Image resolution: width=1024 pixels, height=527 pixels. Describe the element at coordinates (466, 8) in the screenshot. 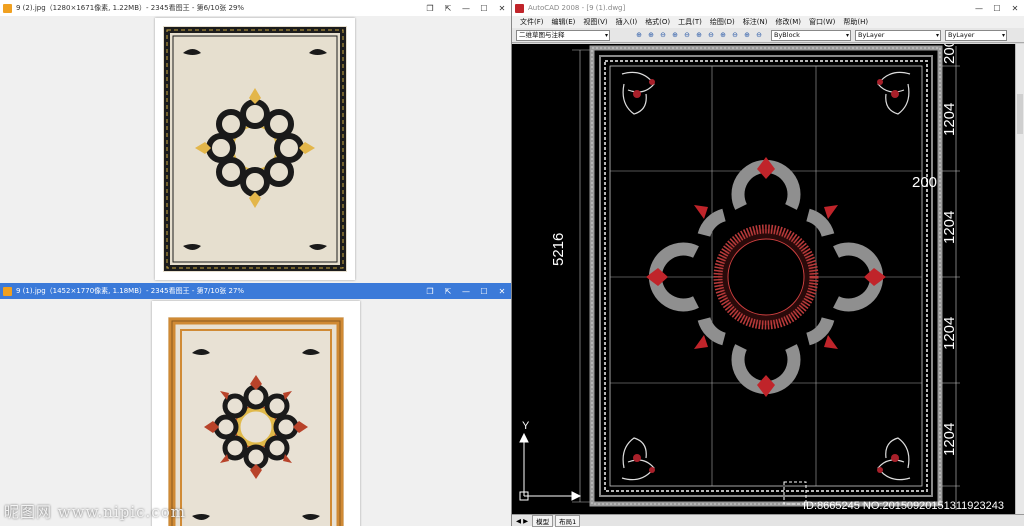

I see `viewer-top-minimize-icon: —` at that location.